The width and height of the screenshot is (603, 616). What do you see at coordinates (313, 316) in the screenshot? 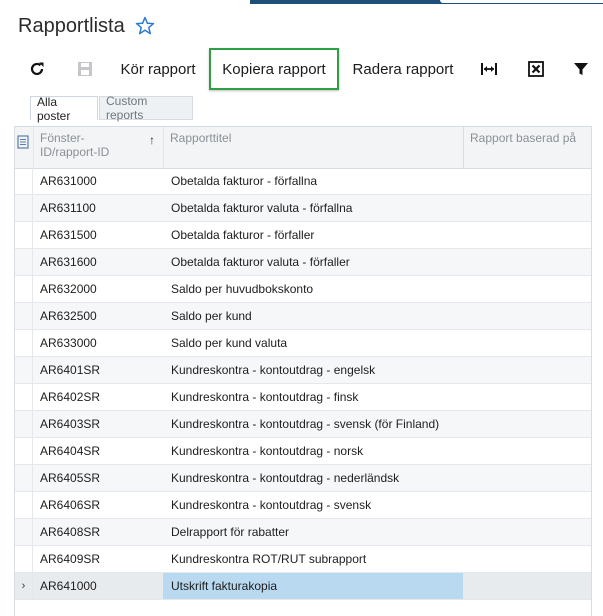
I see `cell-report-title: Saldo per kund` at bounding box center [313, 316].